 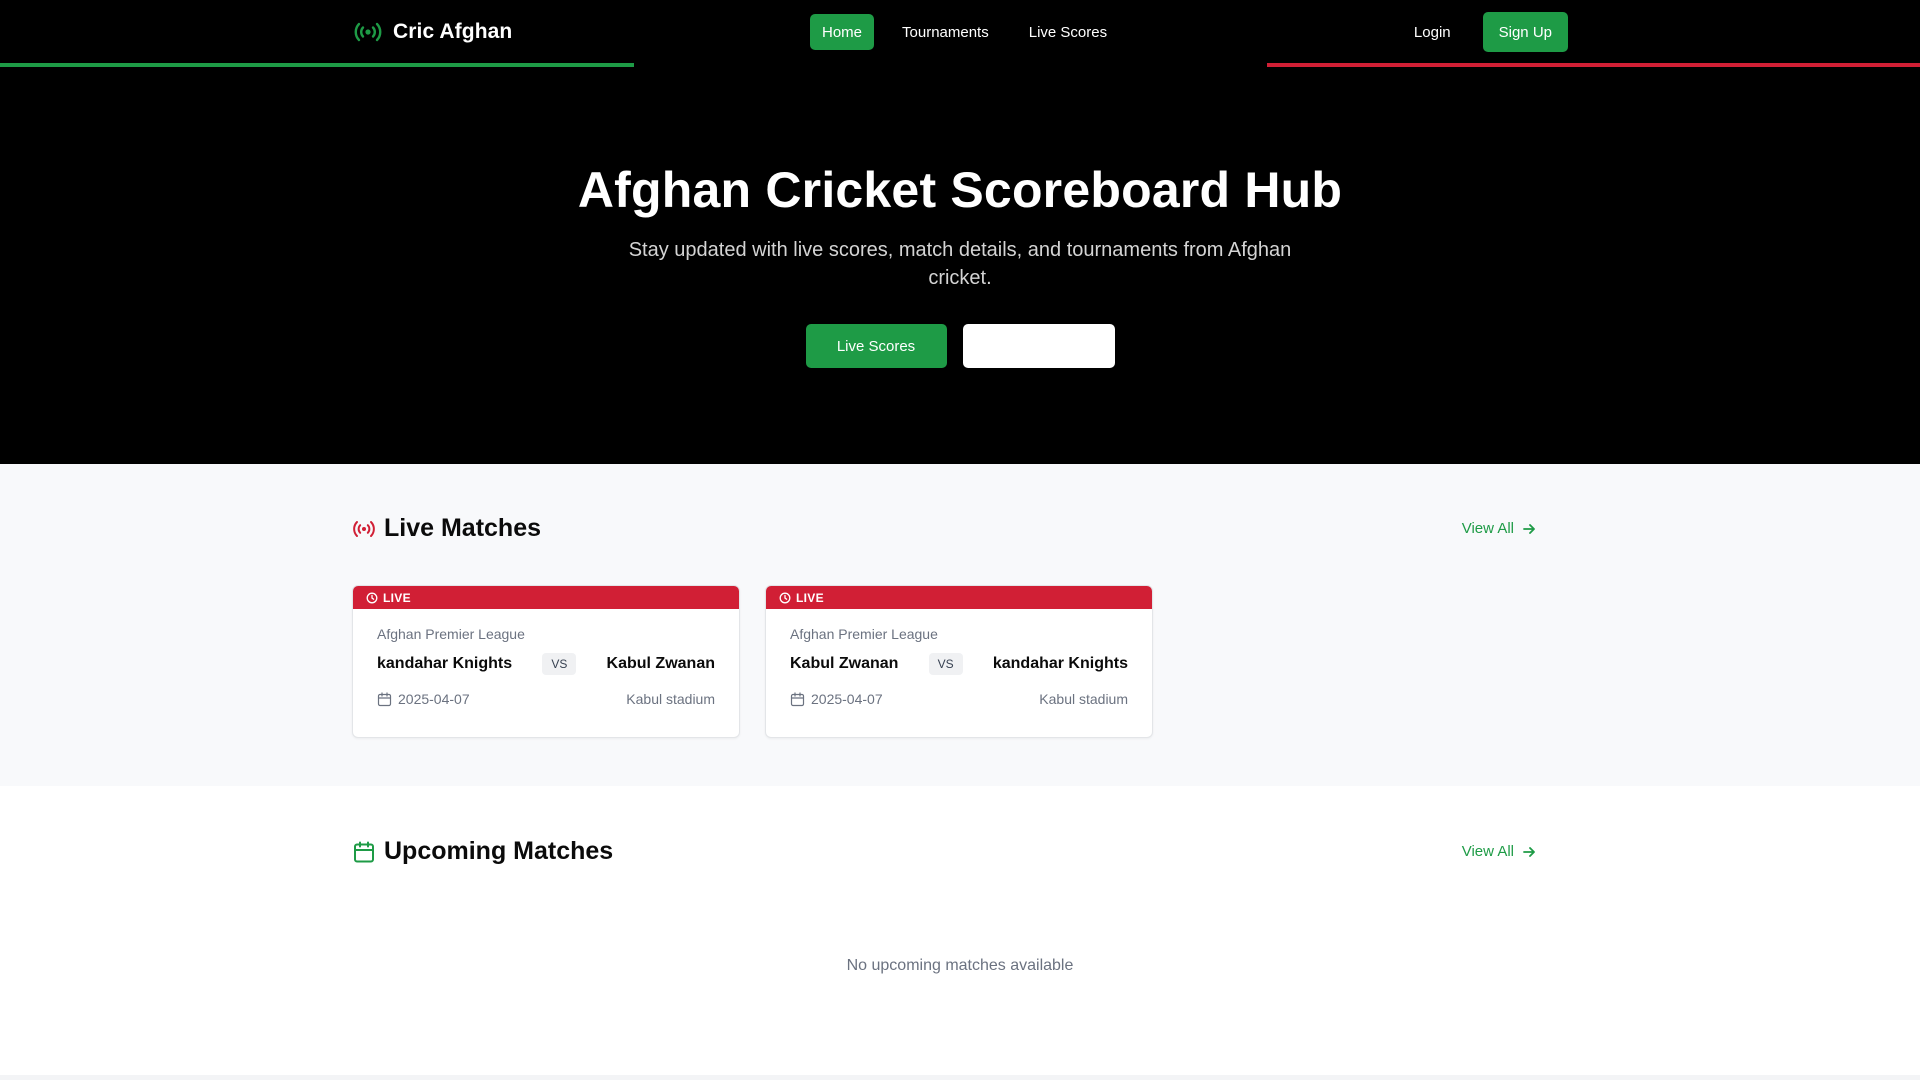 What do you see at coordinates (445, 663) in the screenshot?
I see `team-a: kandahar Knights` at bounding box center [445, 663].